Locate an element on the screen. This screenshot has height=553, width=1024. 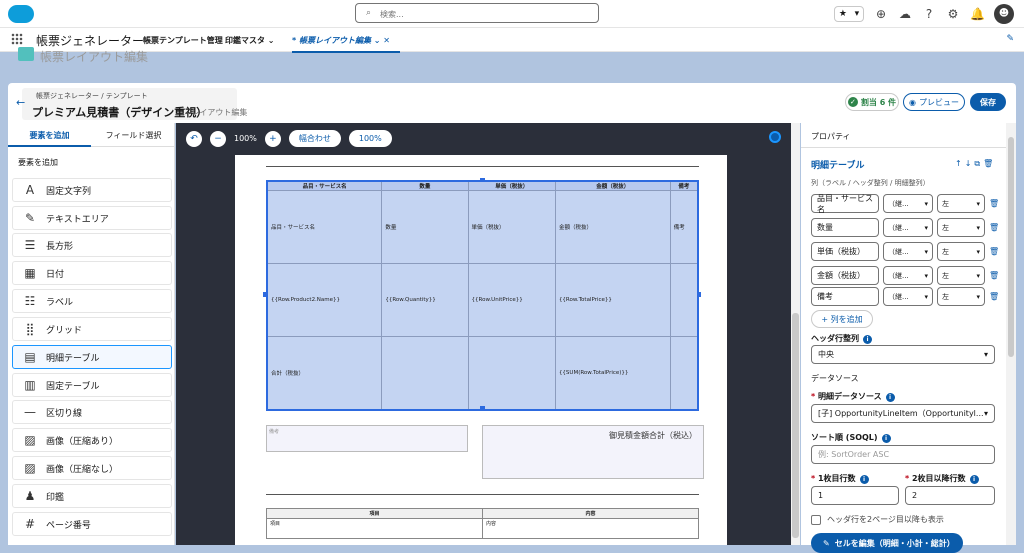
remarks-box: 備考 is located at coordinates (367, 438).